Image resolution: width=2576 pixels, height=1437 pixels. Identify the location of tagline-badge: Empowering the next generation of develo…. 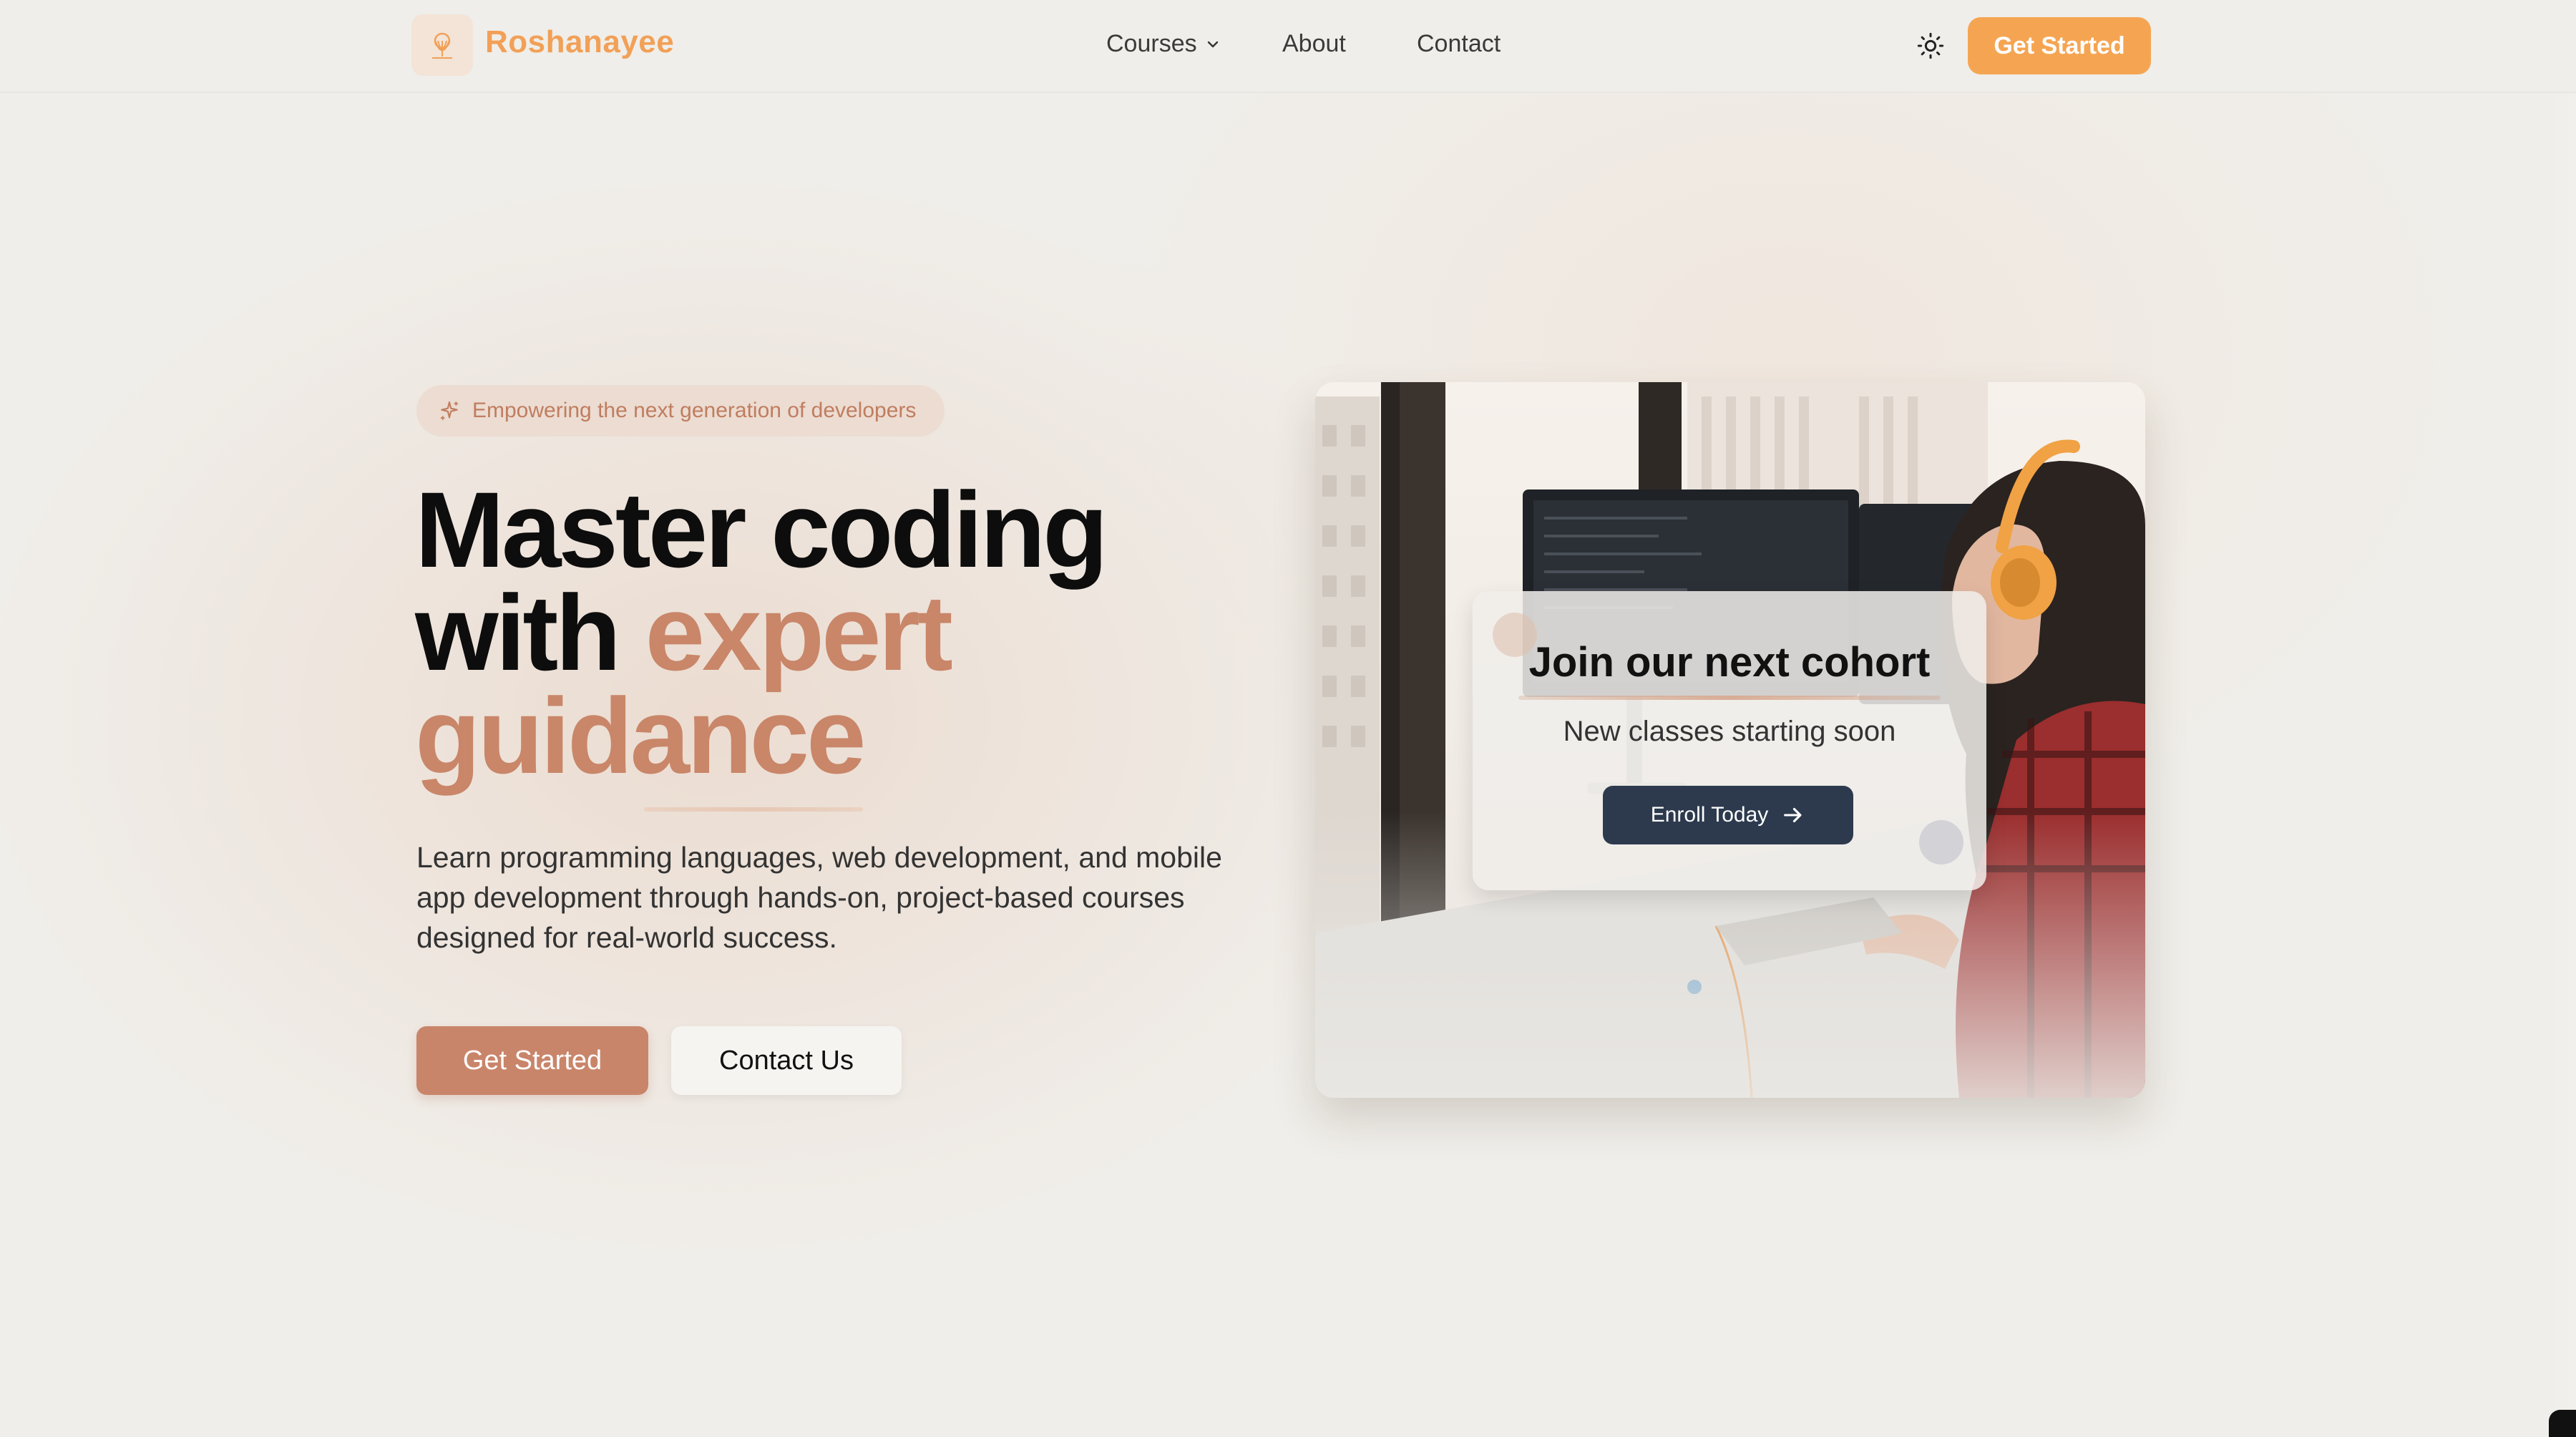
(680, 411).